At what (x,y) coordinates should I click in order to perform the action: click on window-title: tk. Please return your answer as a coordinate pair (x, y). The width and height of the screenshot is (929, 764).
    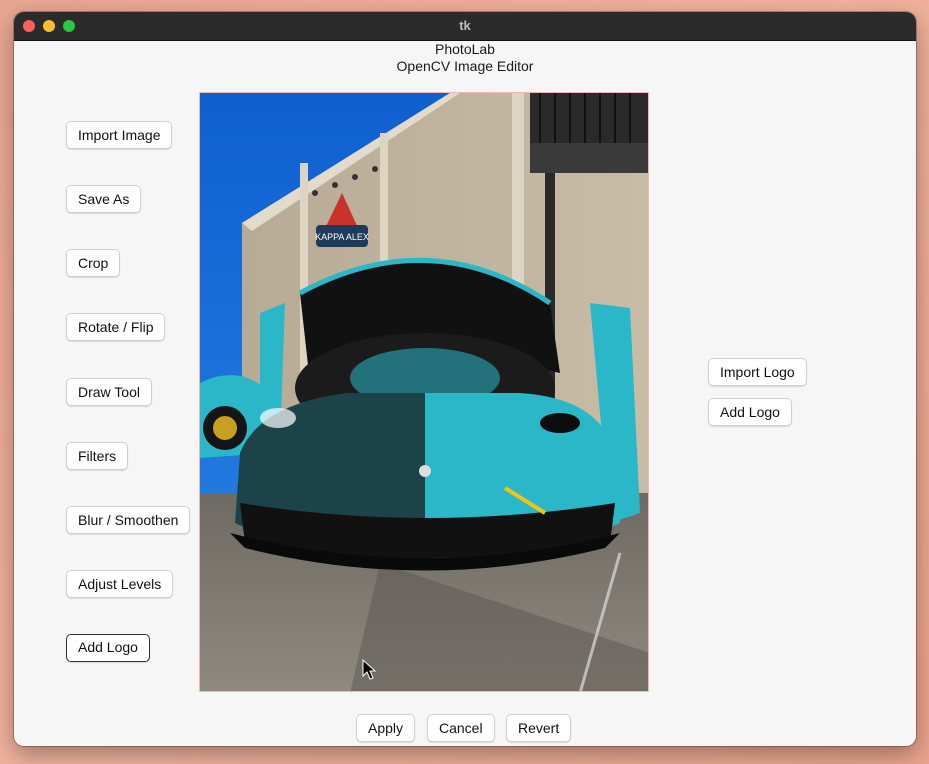
    Looking at the image, I should click on (465, 25).